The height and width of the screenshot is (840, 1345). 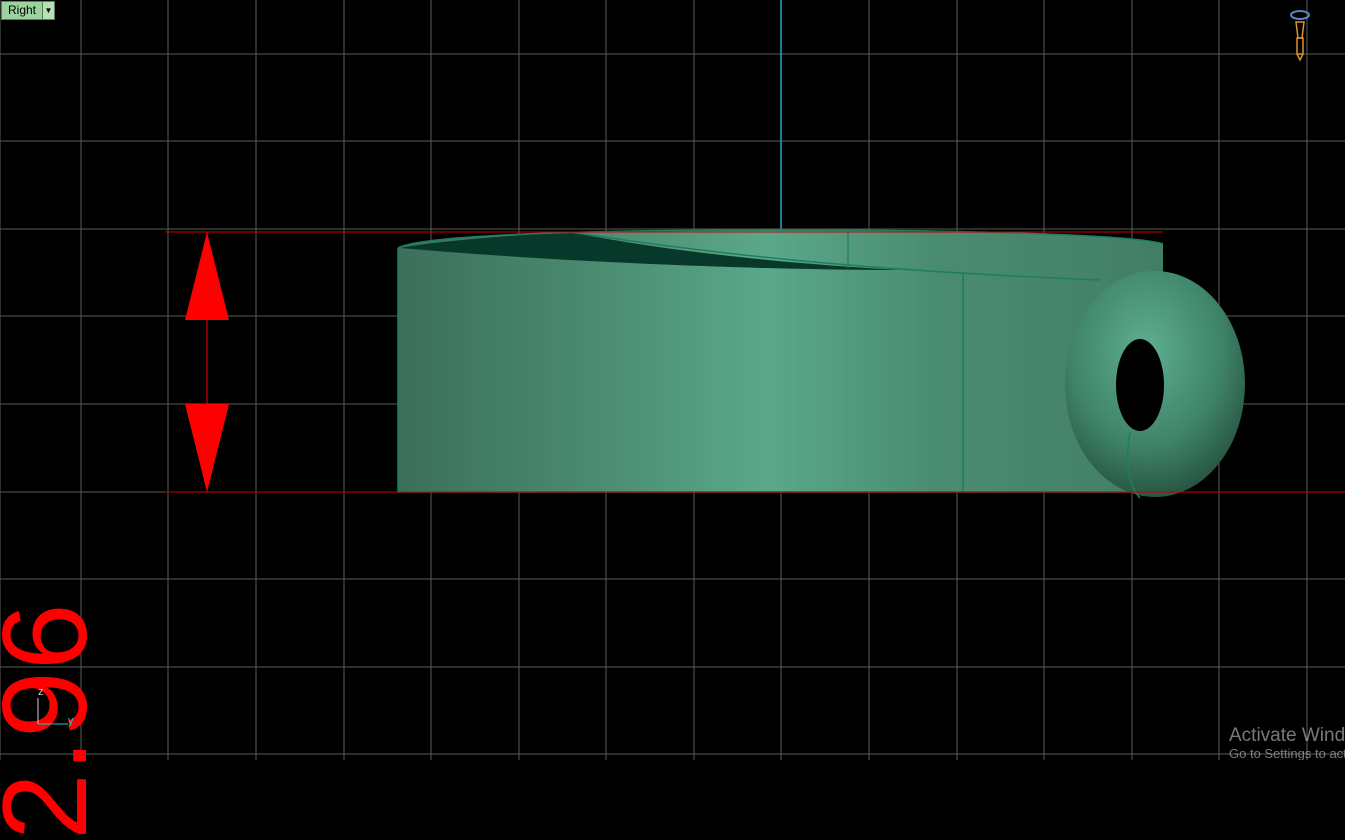 What do you see at coordinates (1300, 37) in the screenshot?
I see `camera-target-icon` at bounding box center [1300, 37].